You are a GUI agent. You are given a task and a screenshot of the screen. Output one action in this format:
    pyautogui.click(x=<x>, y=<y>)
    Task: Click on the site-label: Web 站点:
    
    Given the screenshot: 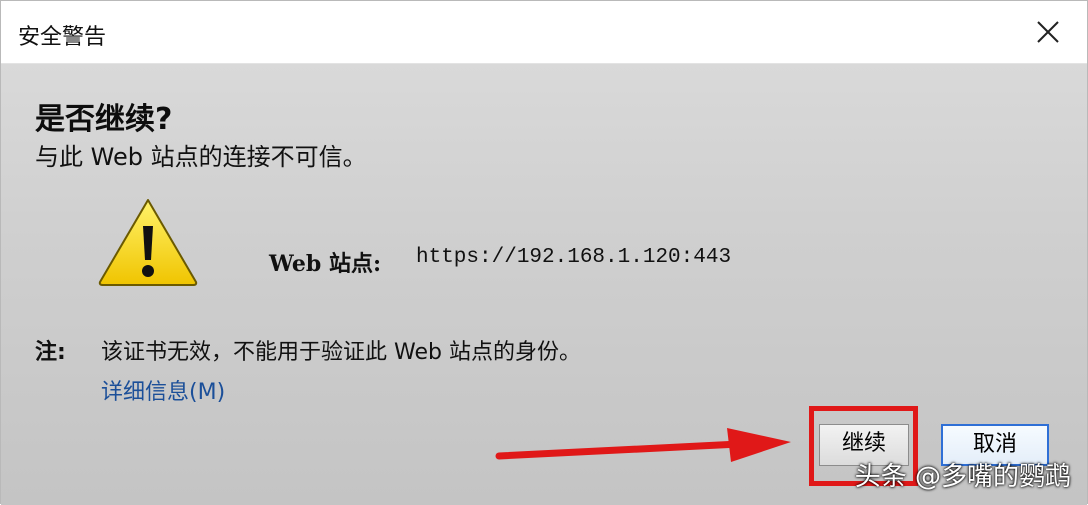 What is the action you would take?
    pyautogui.click(x=325, y=264)
    